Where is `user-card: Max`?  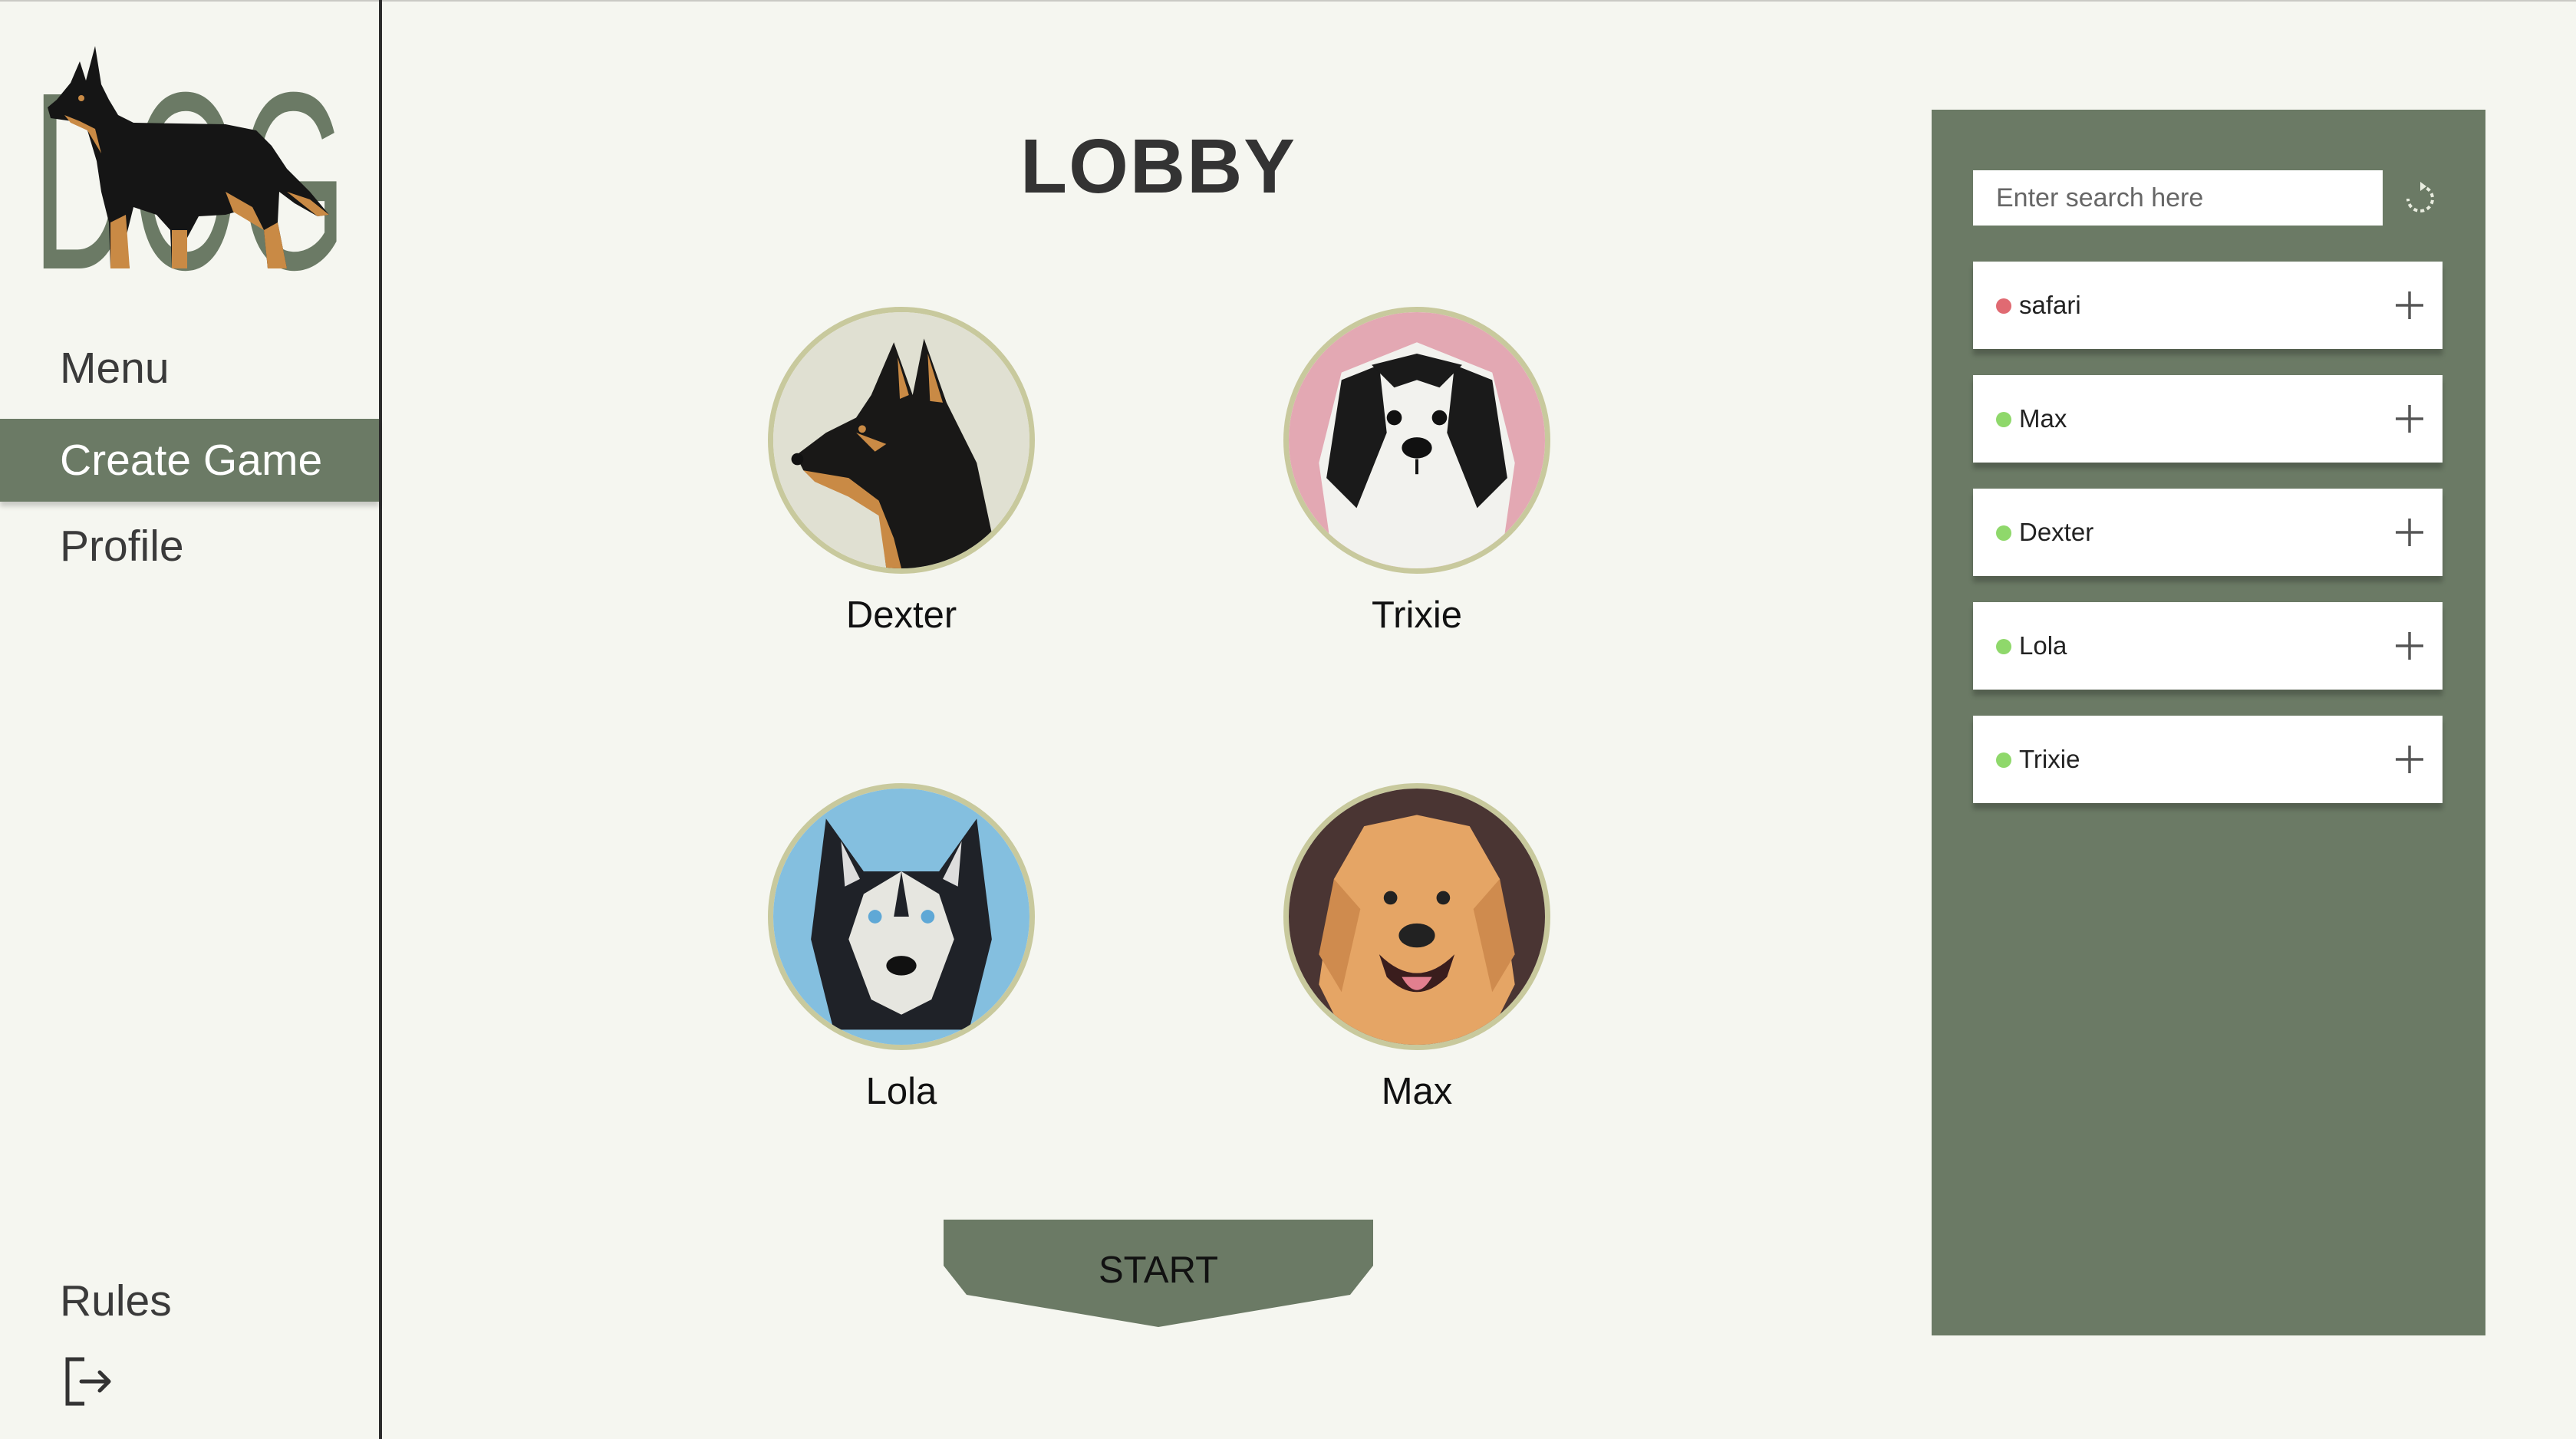 user-card: Max is located at coordinates (2208, 419).